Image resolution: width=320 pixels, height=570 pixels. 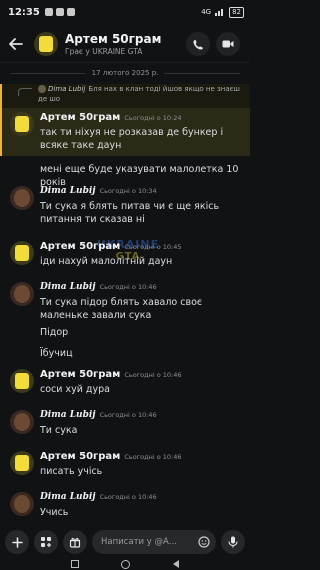 I want to click on signal-icon, so click(x=219, y=12).